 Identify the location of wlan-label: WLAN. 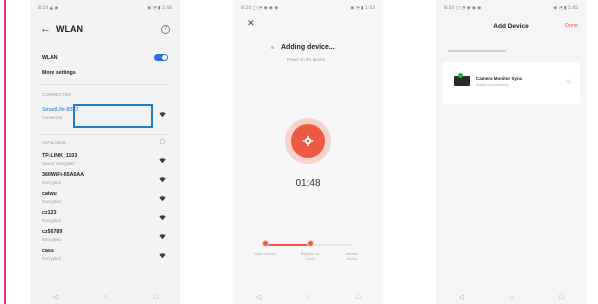
(50, 57).